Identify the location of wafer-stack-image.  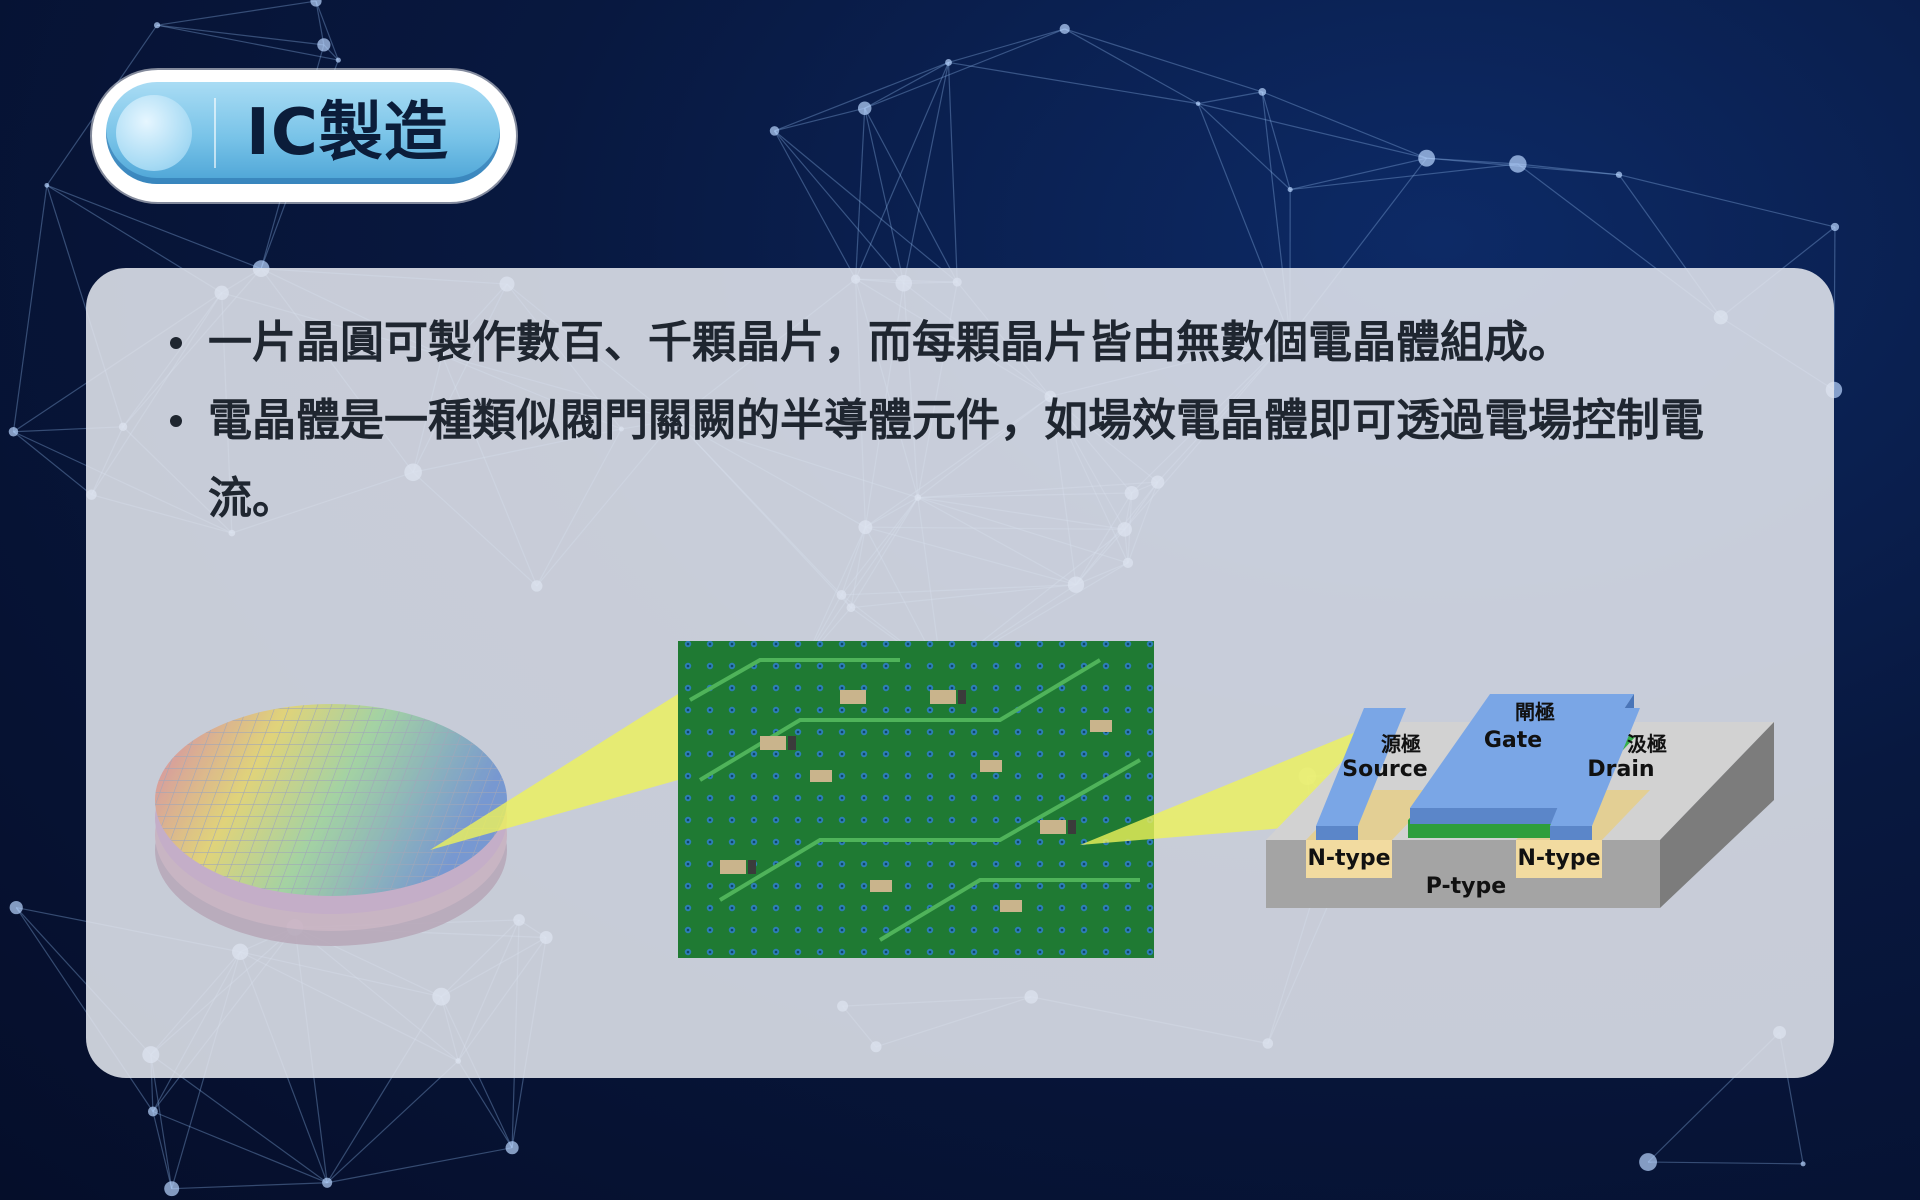
(331, 825).